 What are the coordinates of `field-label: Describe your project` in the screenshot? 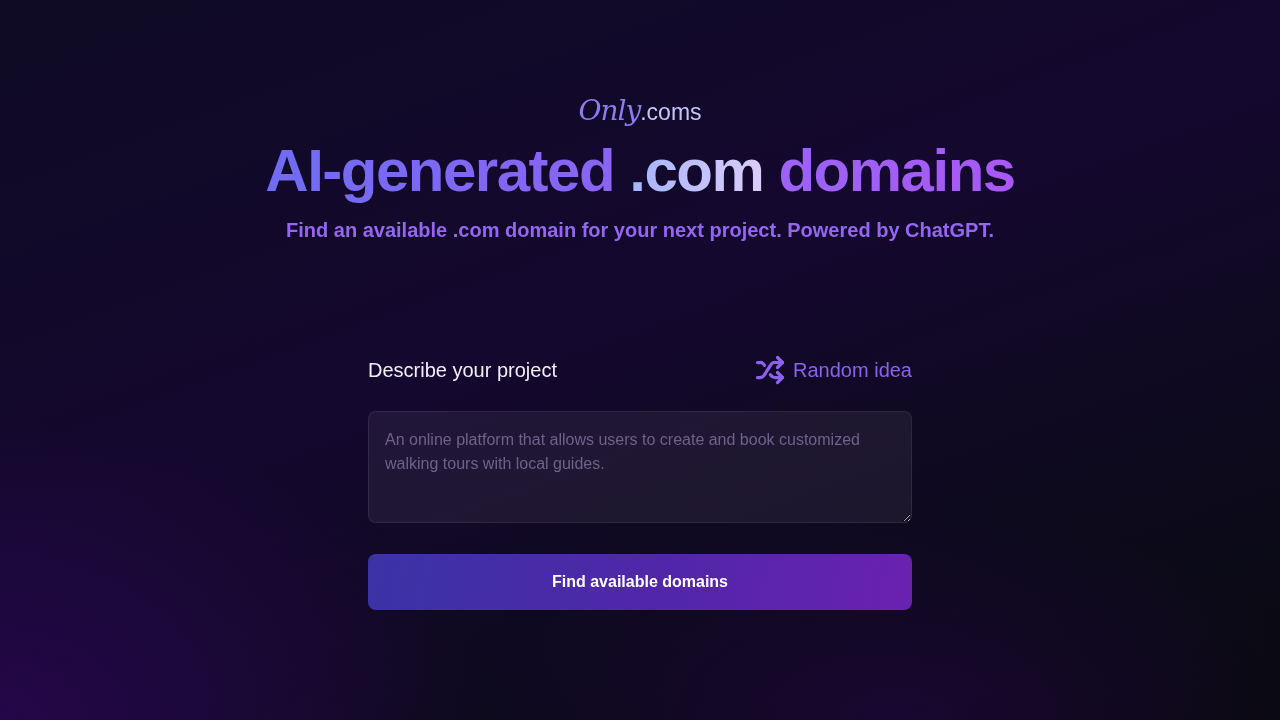 It's located at (462, 370).